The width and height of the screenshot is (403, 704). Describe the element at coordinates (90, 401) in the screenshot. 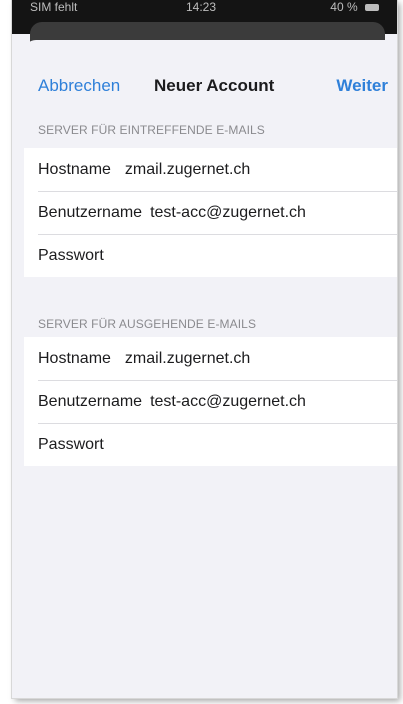

I see `outgoing-username-label: Benutzername` at that location.